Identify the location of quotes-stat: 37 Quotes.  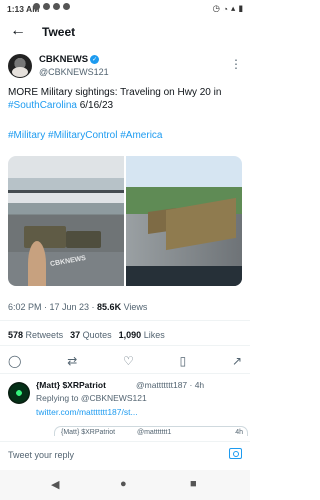
(91, 335).